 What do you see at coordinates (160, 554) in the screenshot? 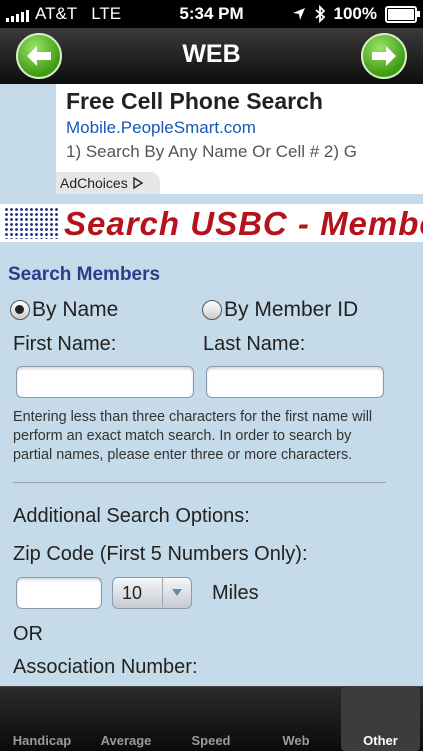
I see `zip-code-label: Zip Code (First 5 Numbers Only):` at bounding box center [160, 554].